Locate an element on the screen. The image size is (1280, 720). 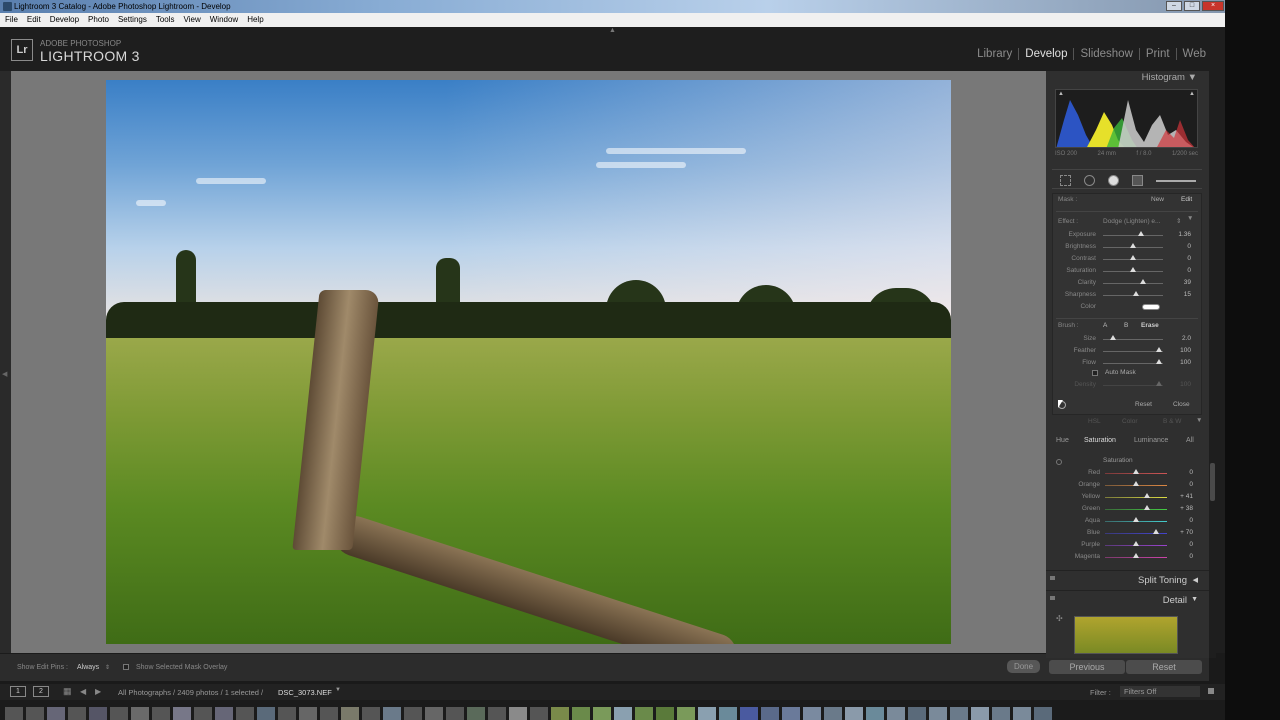
color-swatch is located at coordinates (1151, 307).